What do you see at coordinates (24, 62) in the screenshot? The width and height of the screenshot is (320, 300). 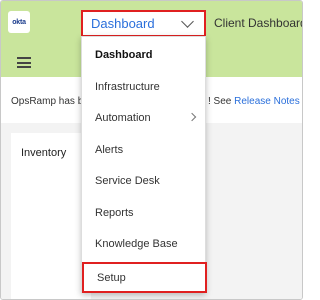 I see `hamburger-menu-icon` at bounding box center [24, 62].